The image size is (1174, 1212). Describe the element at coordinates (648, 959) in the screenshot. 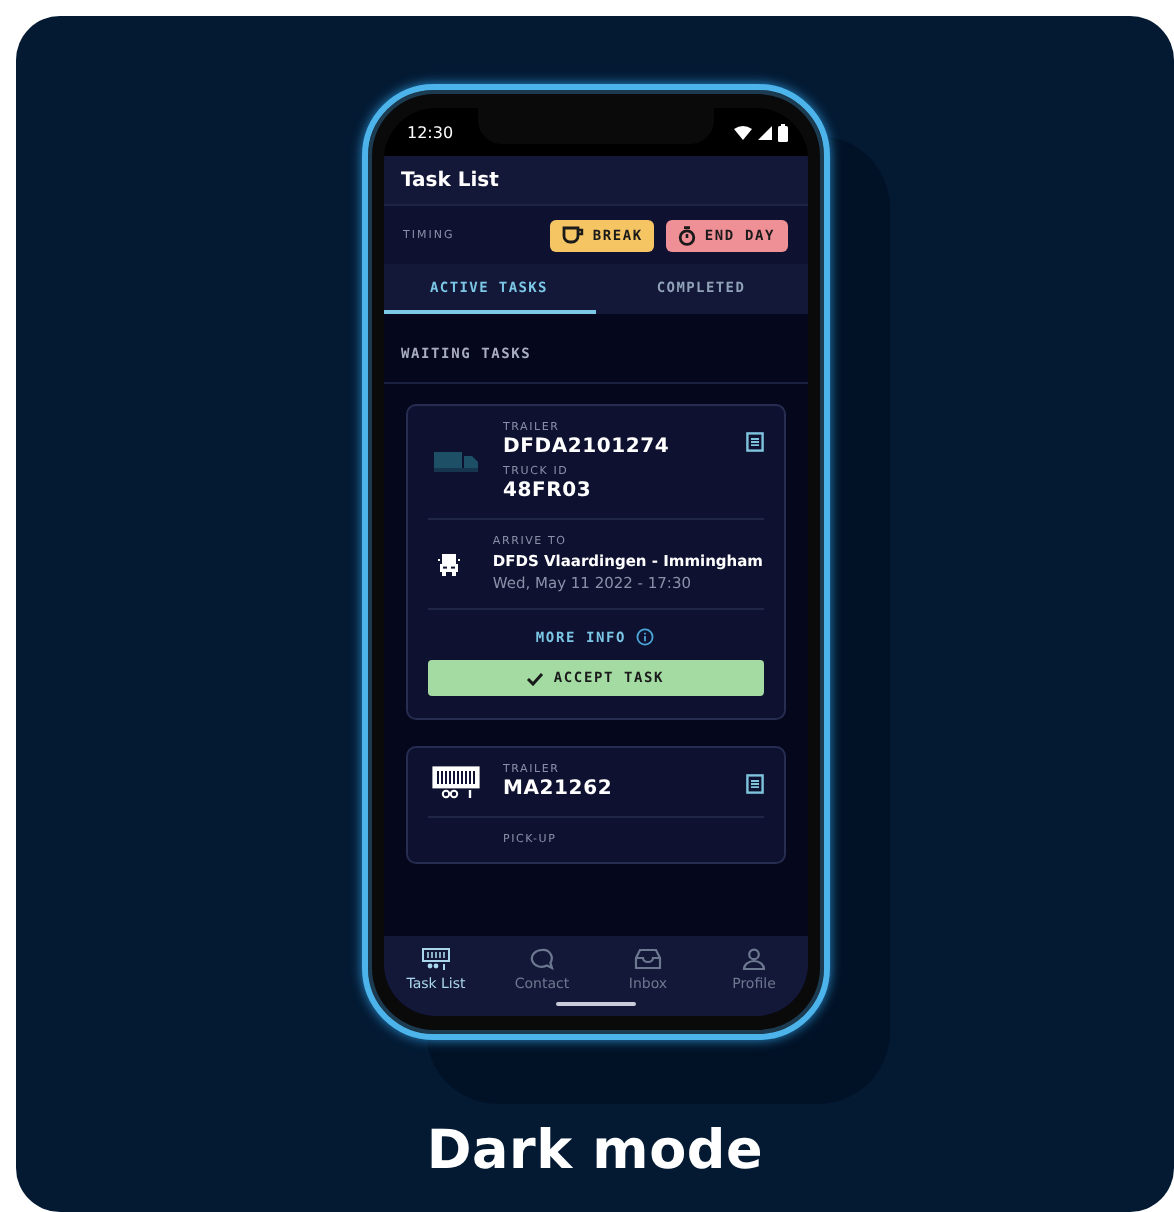

I see `inbox-icon` at that location.